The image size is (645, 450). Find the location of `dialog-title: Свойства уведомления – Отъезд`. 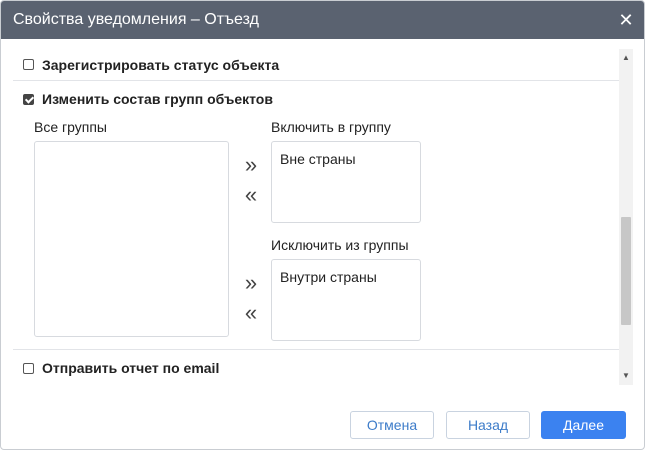

dialog-title: Свойства уведомления – Отъезд is located at coordinates (136, 19).